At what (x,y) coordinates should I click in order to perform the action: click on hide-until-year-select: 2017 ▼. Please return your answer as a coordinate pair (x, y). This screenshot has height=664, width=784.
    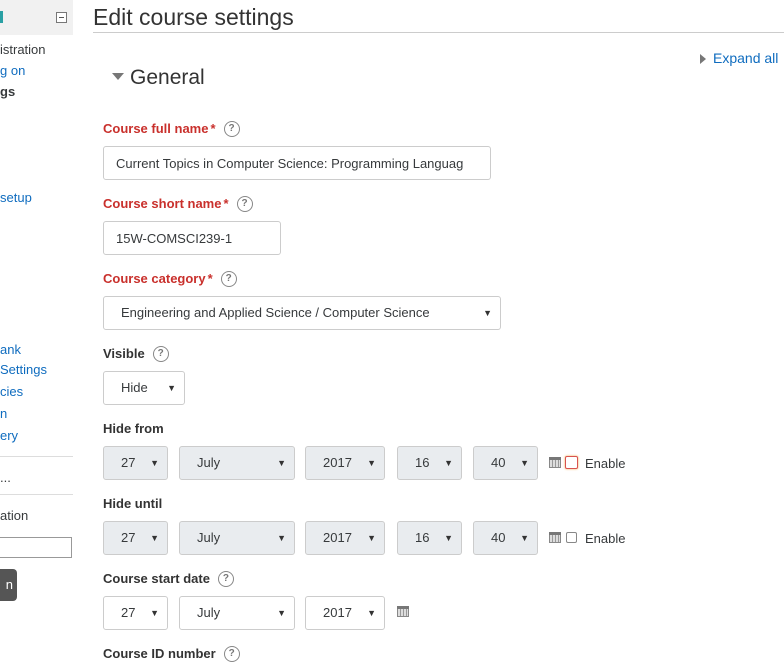
    Looking at the image, I should click on (345, 538).